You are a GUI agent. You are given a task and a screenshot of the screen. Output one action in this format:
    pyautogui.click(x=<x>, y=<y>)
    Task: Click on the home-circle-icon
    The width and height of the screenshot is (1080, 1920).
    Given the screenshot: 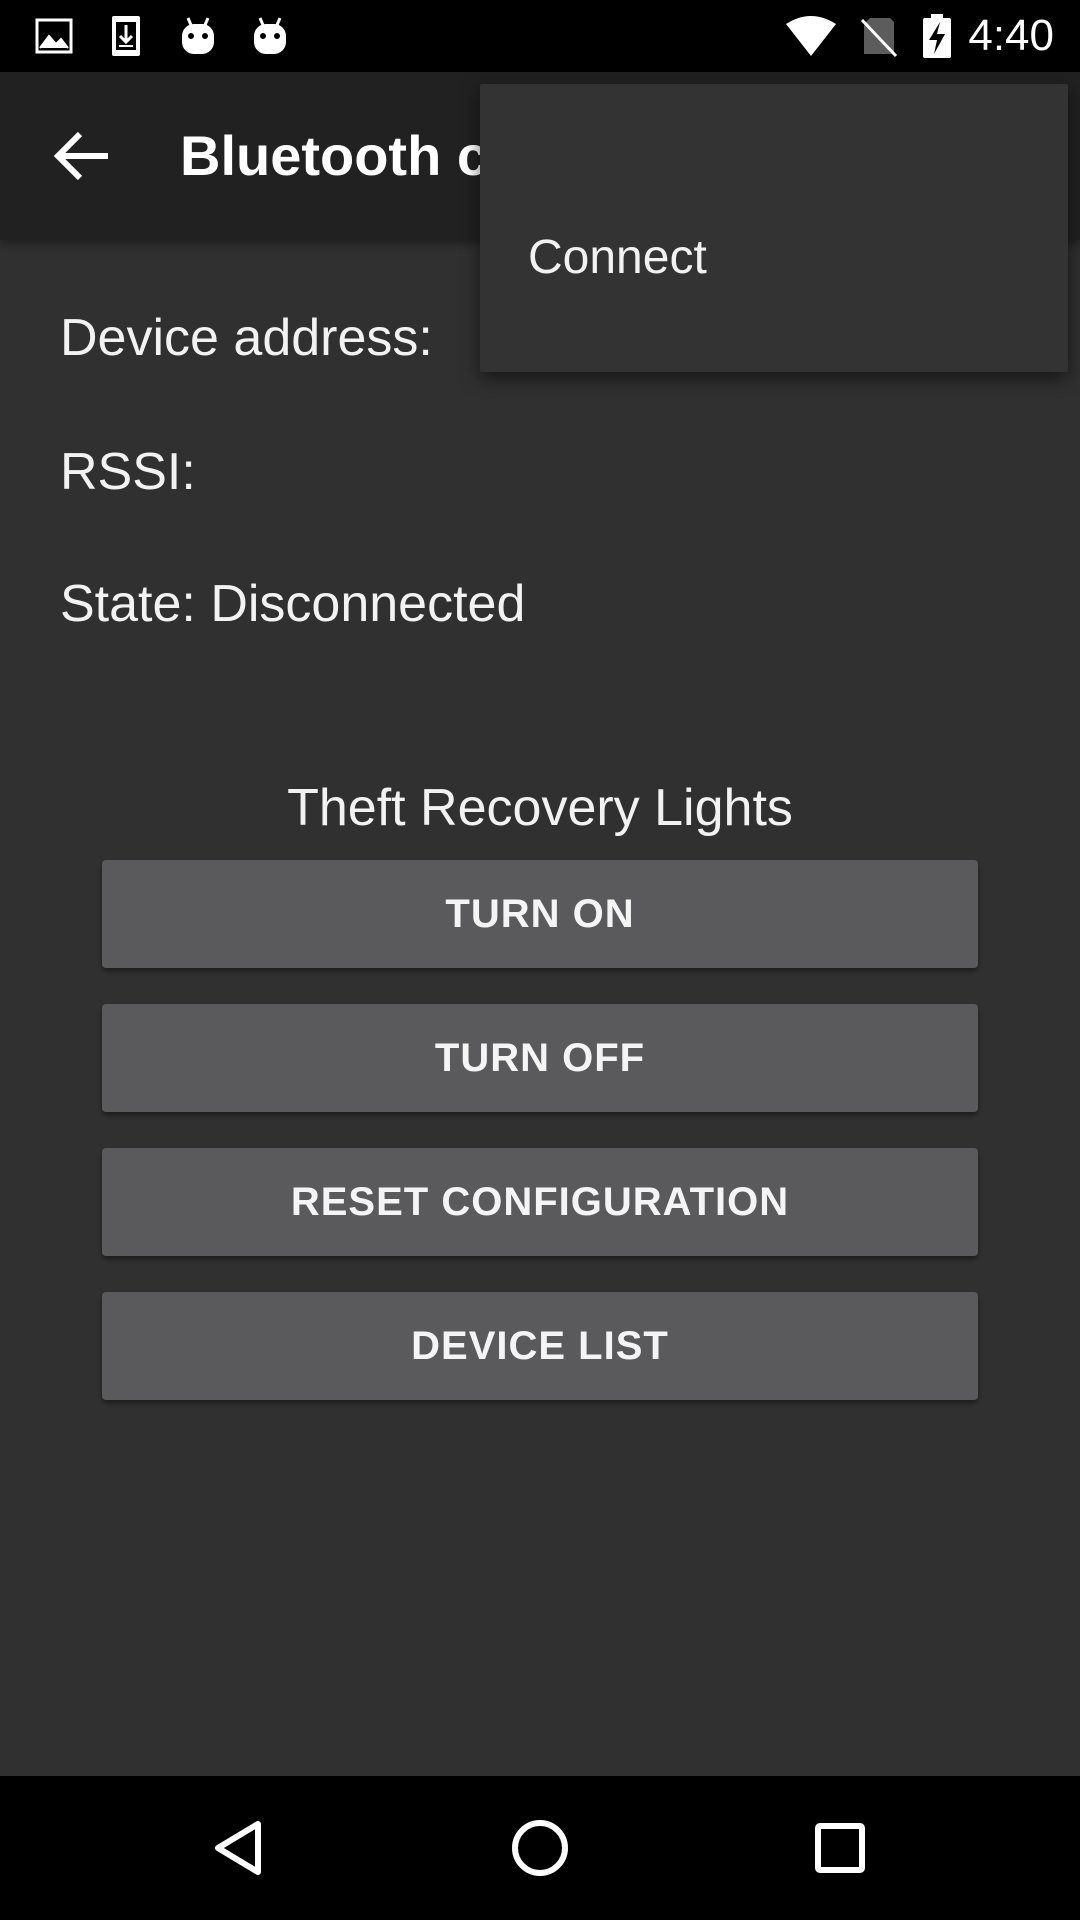 What is the action you would take?
    pyautogui.click(x=540, y=1848)
    